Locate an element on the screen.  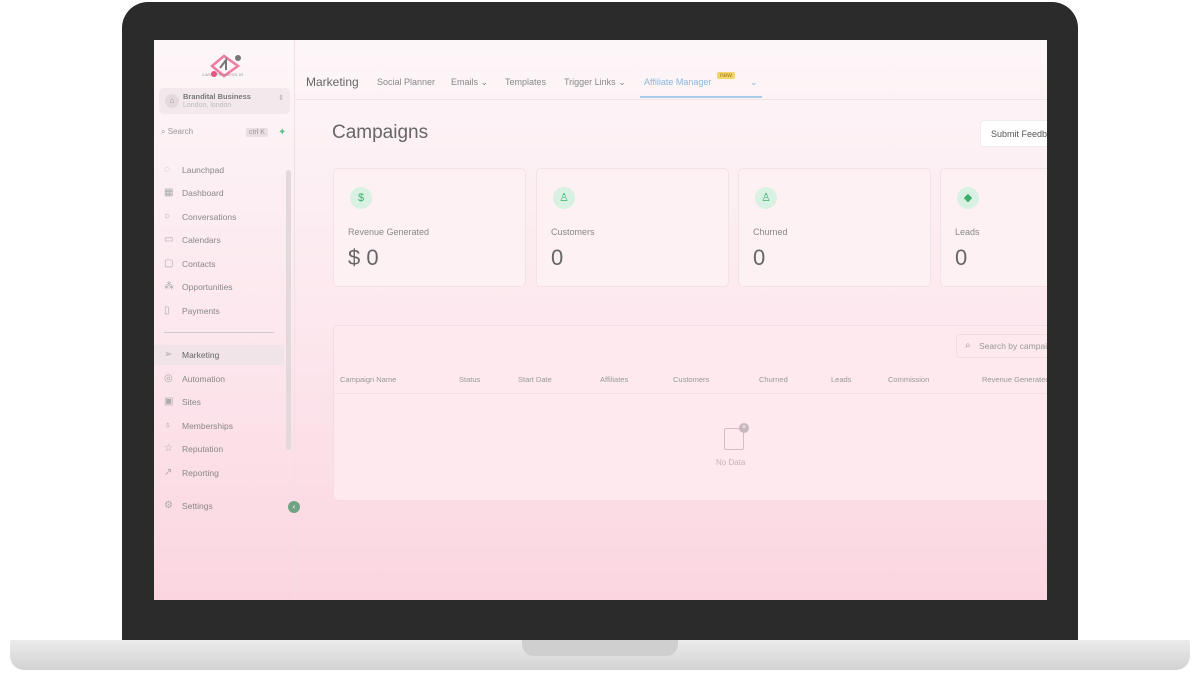
sidebar-item-label: Contacts is located at coordinates (199, 264).